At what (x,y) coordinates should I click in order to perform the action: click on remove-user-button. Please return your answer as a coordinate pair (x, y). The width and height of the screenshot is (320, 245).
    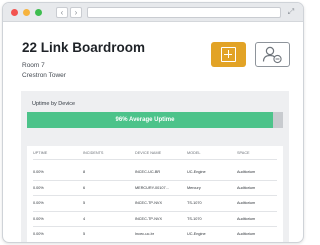
    Looking at the image, I should click on (272, 54).